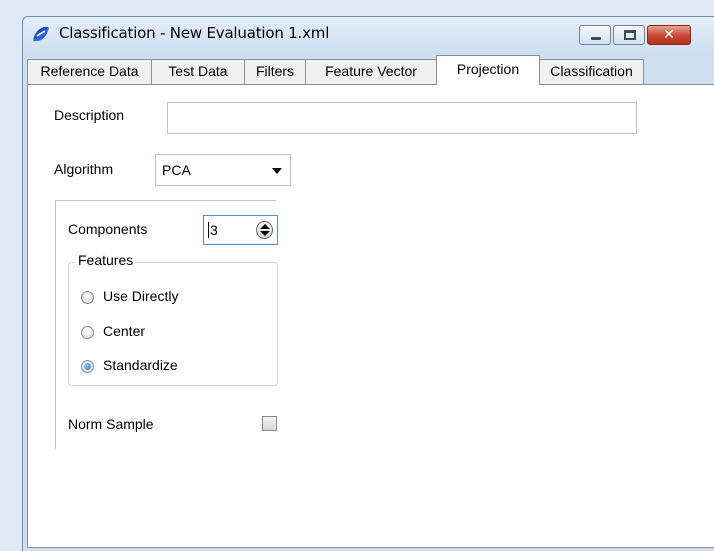 The image size is (714, 551). What do you see at coordinates (194, 33) in the screenshot?
I see `window-title: Classification - New Evaluation 1.xml` at bounding box center [194, 33].